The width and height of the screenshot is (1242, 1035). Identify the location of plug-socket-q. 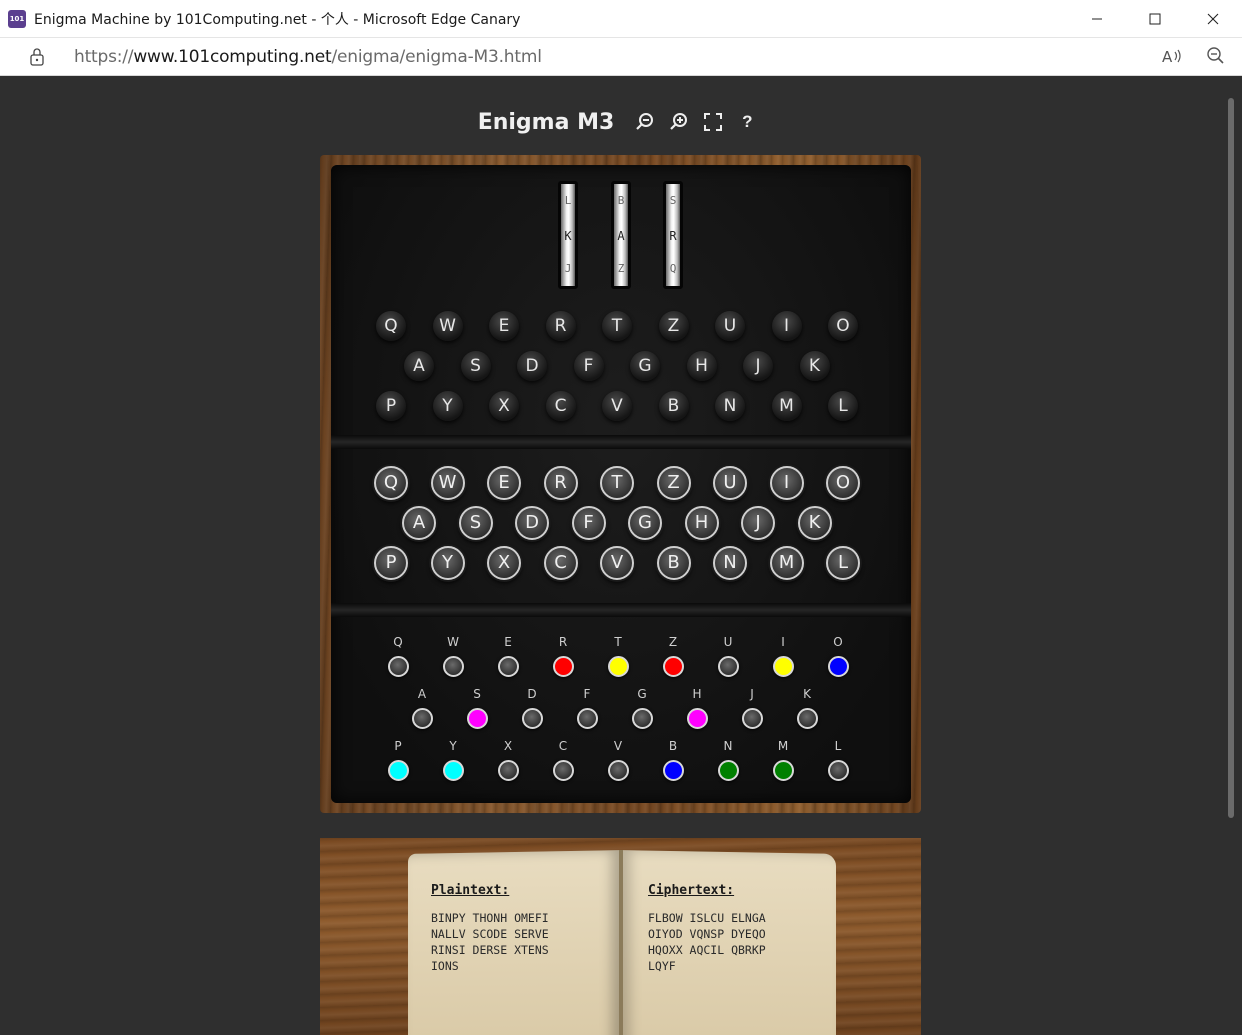
(398, 666).